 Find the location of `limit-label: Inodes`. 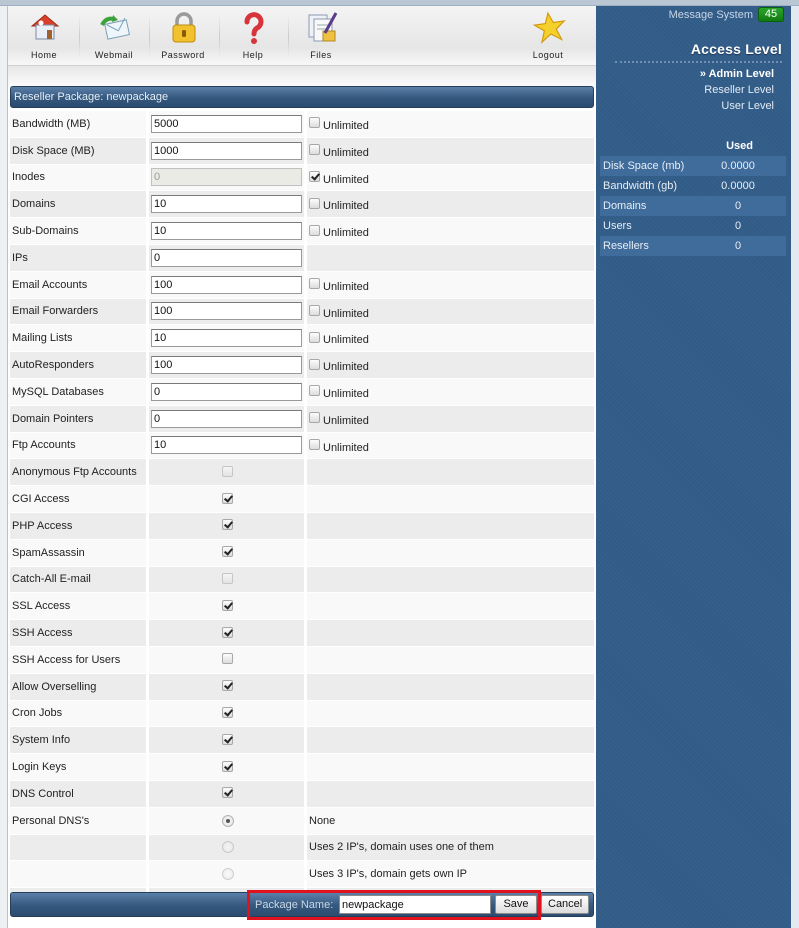

limit-label: Inodes is located at coordinates (78, 178).